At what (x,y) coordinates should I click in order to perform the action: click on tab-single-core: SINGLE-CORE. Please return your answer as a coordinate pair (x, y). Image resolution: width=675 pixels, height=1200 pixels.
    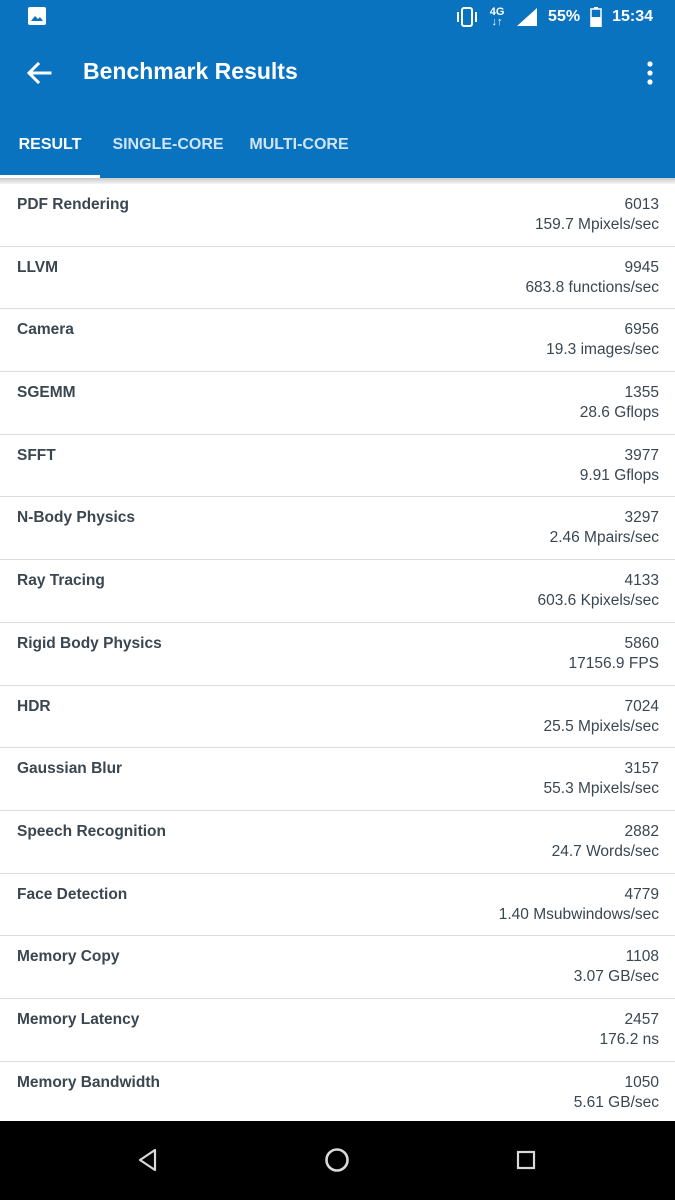
    Looking at the image, I should click on (168, 145).